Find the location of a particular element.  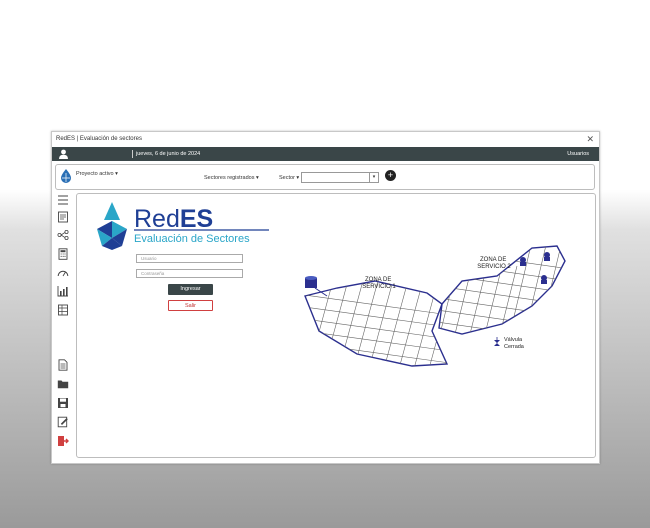

zone2-label: ZONA DE SERVICIO 2 is located at coordinates (494, 263).